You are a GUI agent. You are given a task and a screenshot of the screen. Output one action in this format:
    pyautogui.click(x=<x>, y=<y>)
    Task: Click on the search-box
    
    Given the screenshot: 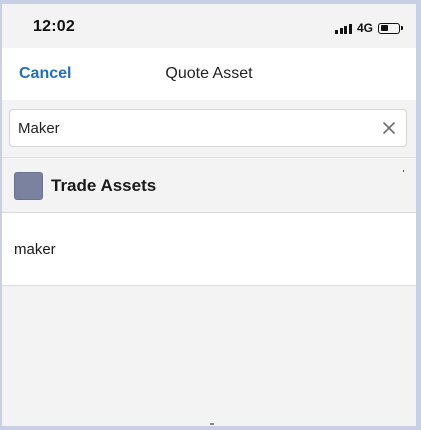 What is the action you would take?
    pyautogui.click(x=208, y=128)
    